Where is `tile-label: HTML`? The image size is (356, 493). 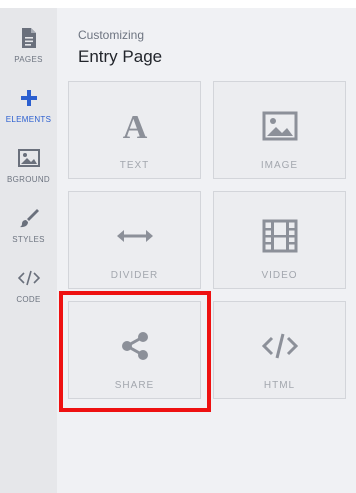
tile-label: HTML is located at coordinates (279, 385).